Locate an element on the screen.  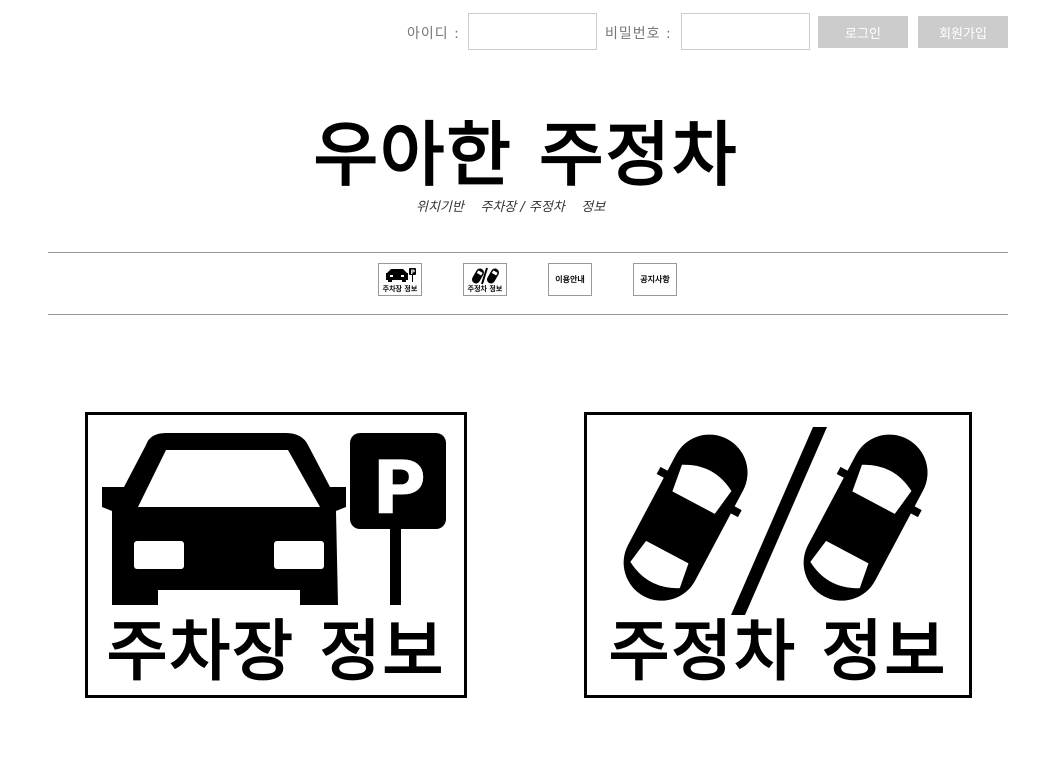
password-label: 비밀번호 : is located at coordinates (638, 34).